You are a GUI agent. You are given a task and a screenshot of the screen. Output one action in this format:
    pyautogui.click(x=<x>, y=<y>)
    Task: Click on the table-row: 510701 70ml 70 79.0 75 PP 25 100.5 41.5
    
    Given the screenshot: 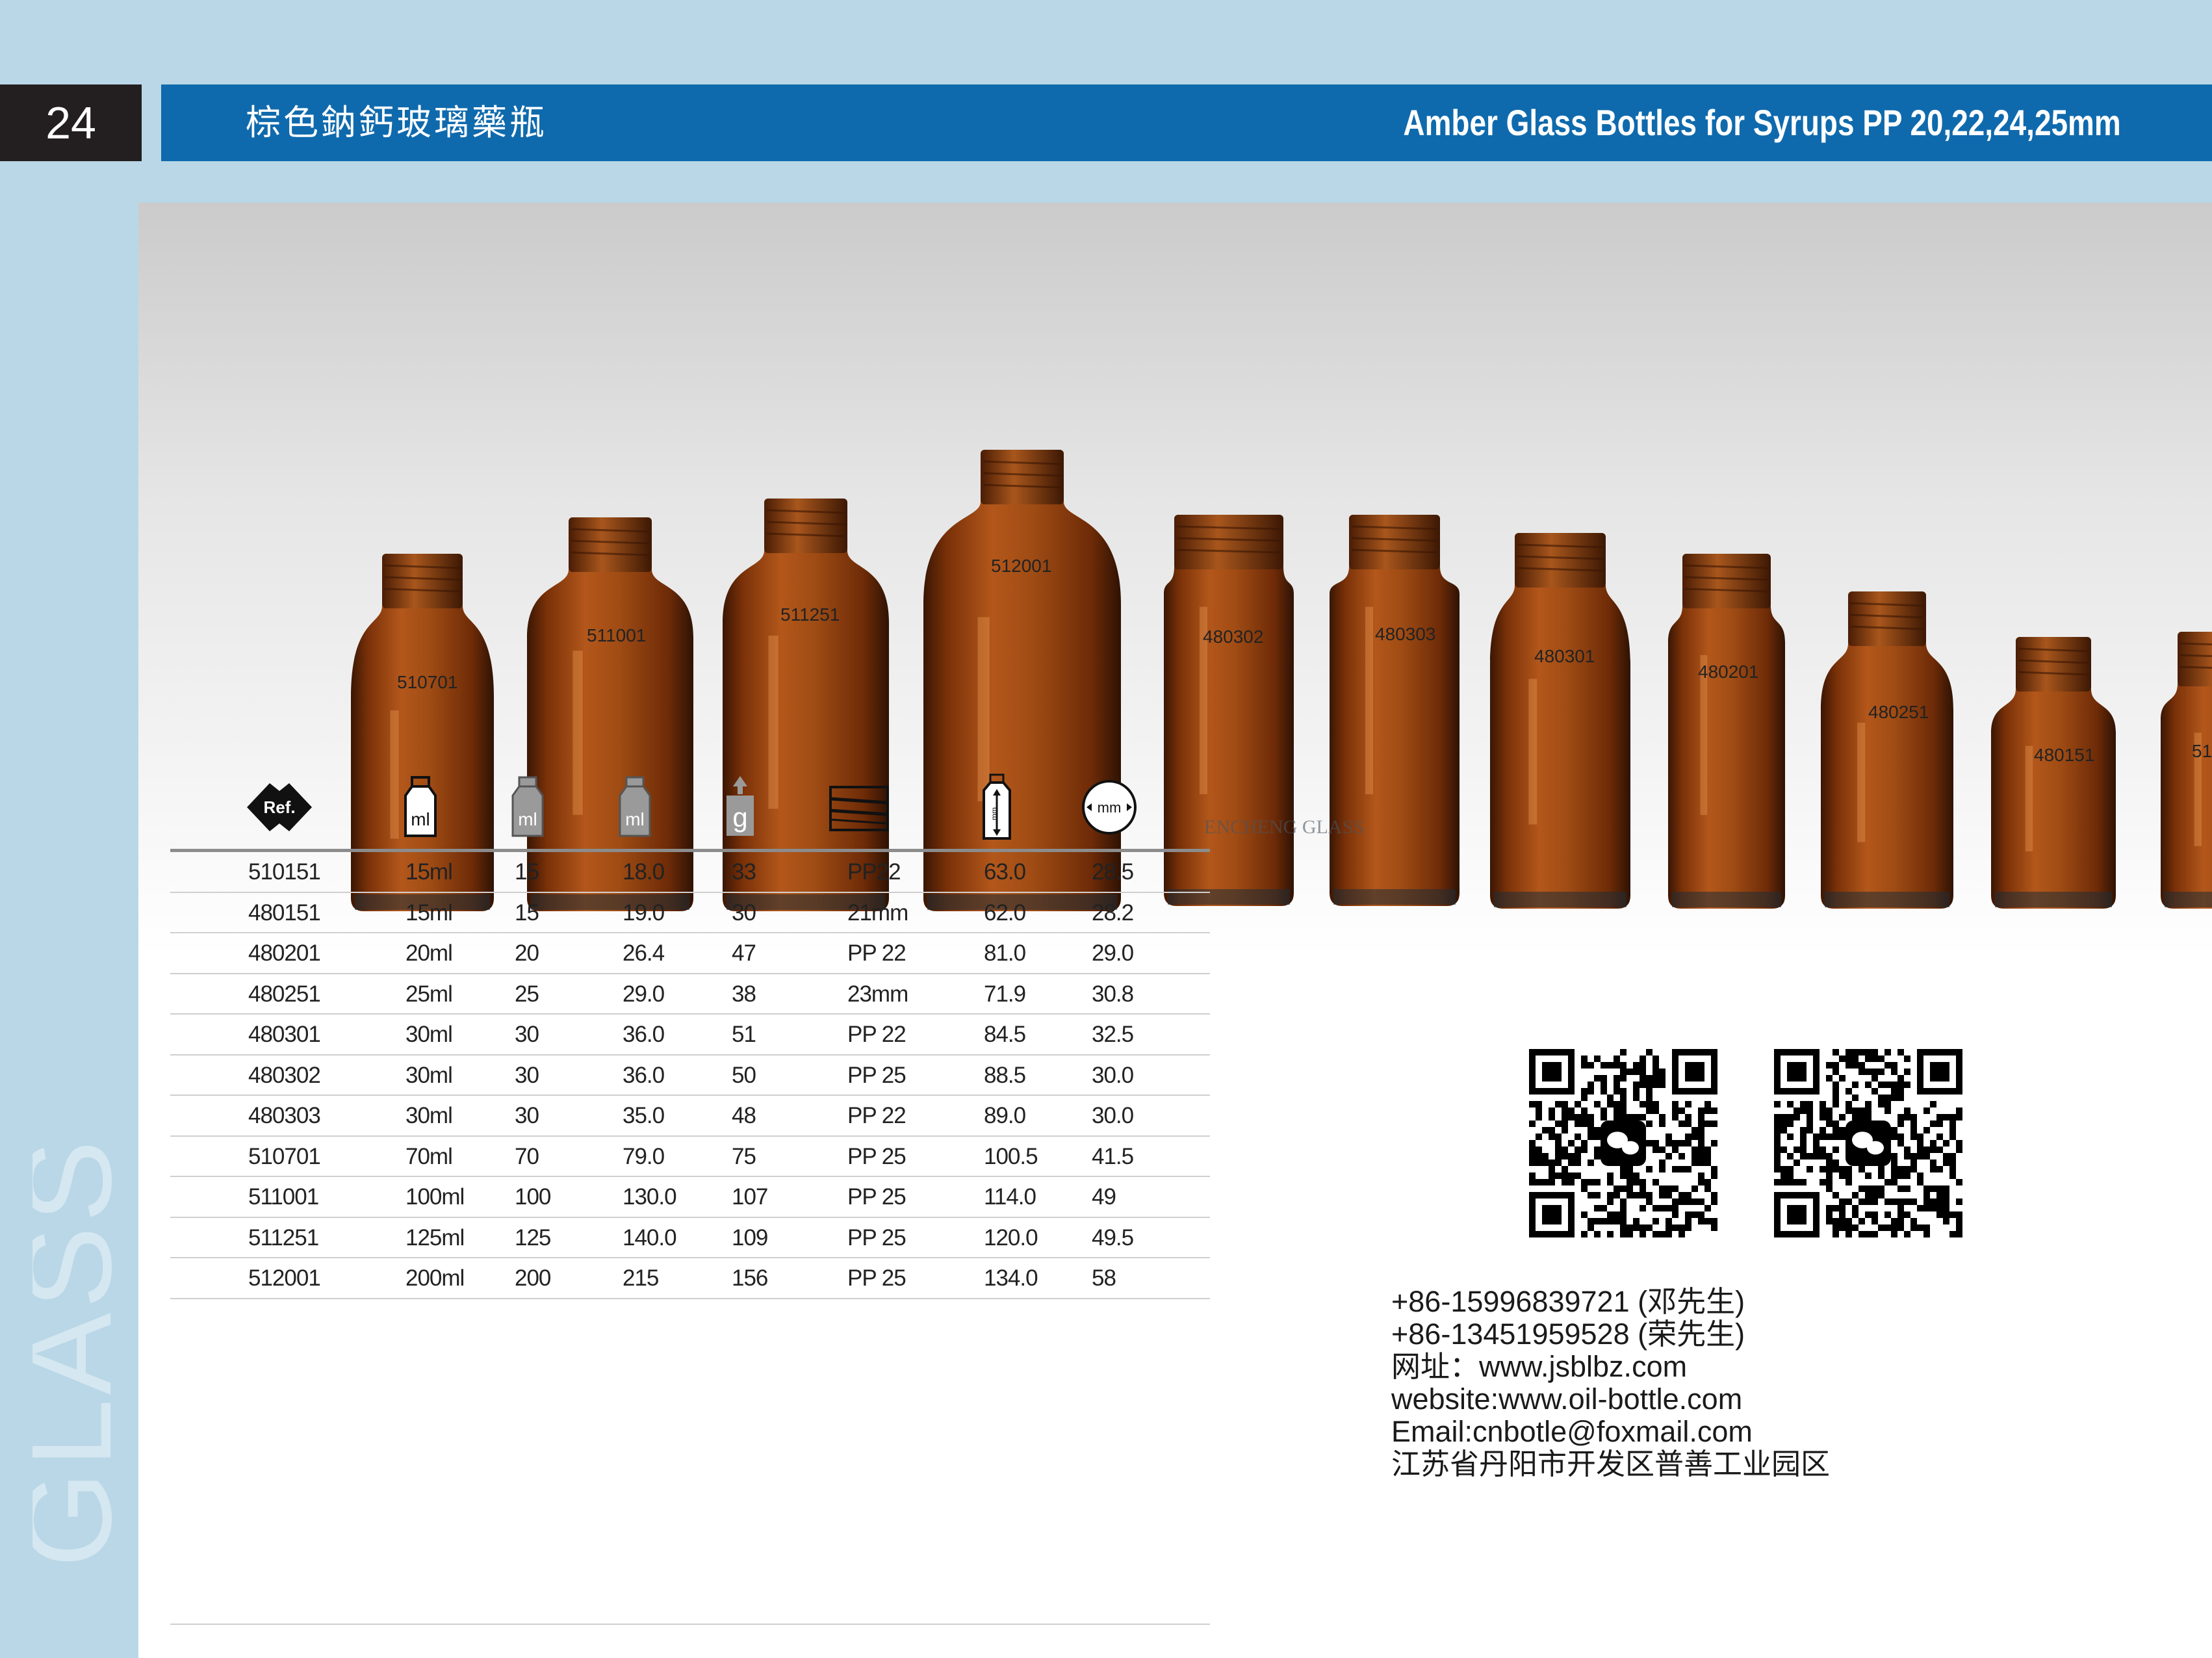 What is the action you would take?
    pyautogui.click(x=690, y=1157)
    